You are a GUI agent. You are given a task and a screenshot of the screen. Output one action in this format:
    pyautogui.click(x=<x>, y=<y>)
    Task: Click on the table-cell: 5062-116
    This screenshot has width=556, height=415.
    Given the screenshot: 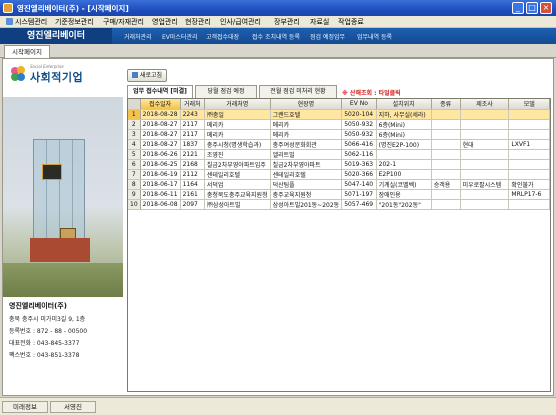 What is the action you would take?
    pyautogui.click(x=359, y=154)
    